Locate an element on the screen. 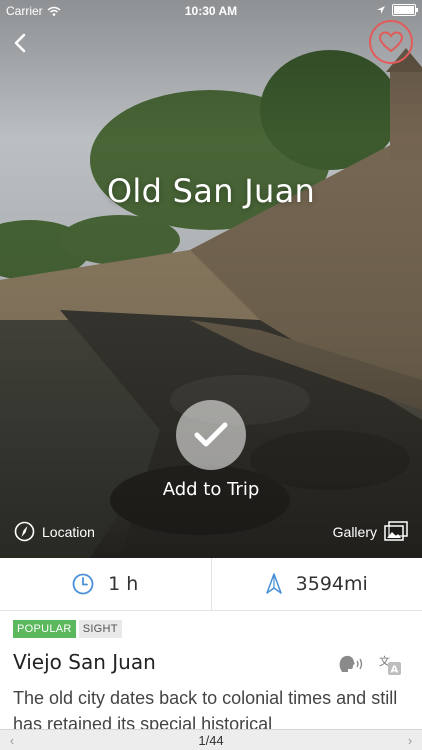  speak-button is located at coordinates (351, 664).